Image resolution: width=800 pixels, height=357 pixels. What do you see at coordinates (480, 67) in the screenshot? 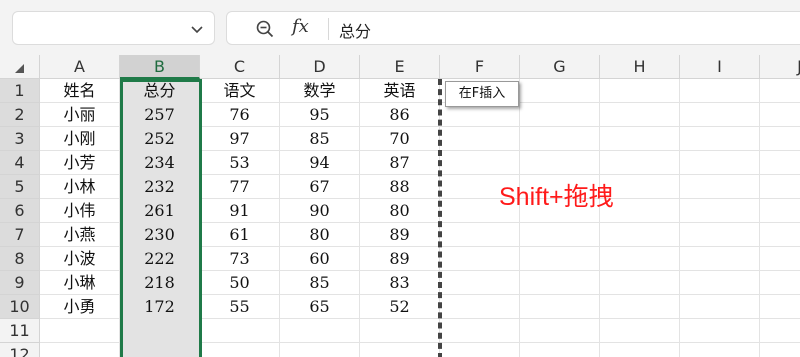
I see `column-header-f: F` at bounding box center [480, 67].